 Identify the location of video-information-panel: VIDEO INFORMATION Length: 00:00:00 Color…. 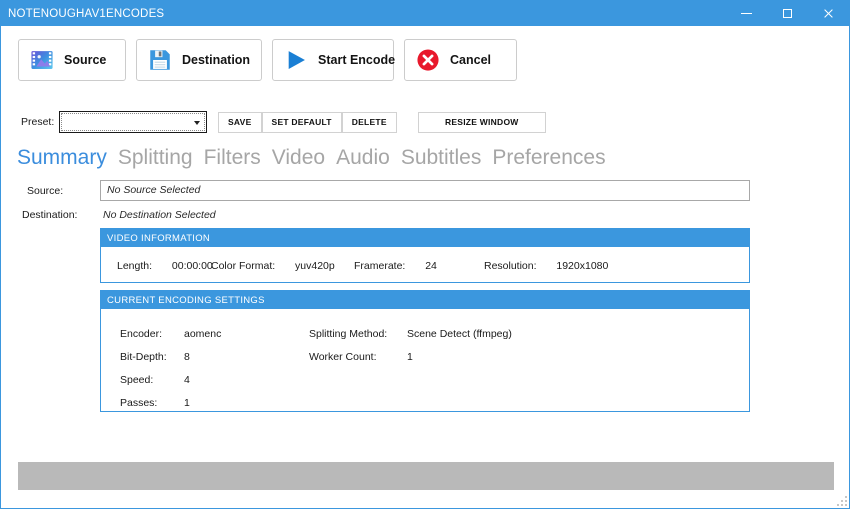
(425, 255).